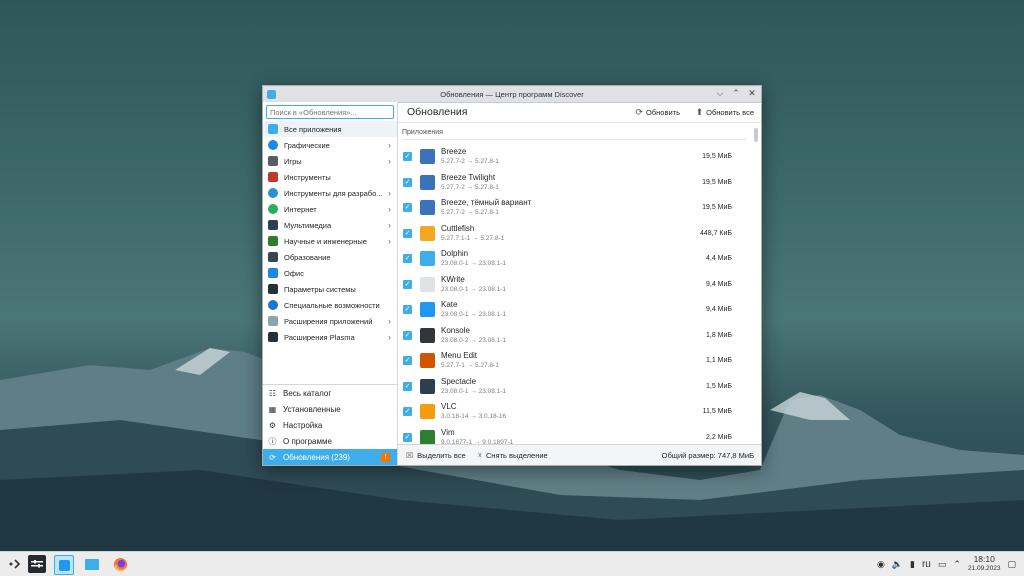 The height and width of the screenshot is (576, 1024). I want to click on clock-date: 21.09.2023, so click(984, 568).